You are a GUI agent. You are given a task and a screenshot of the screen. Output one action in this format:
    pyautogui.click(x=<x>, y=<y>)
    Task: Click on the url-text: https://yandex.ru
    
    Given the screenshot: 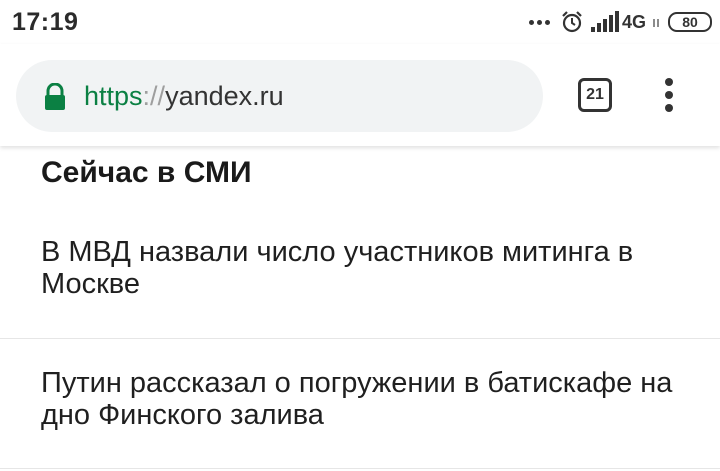 What is the action you would take?
    pyautogui.click(x=184, y=96)
    